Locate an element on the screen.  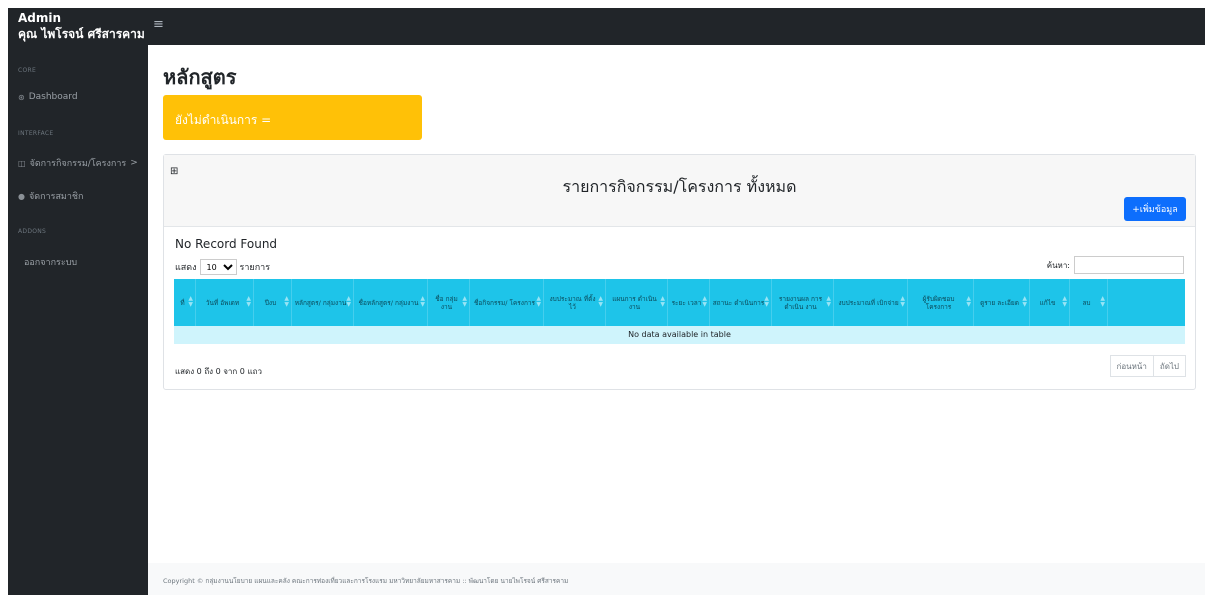
column-header: ชื่อหลักสูตร/ กลุ่มงาน ▲ ▼ is located at coordinates (391, 302).